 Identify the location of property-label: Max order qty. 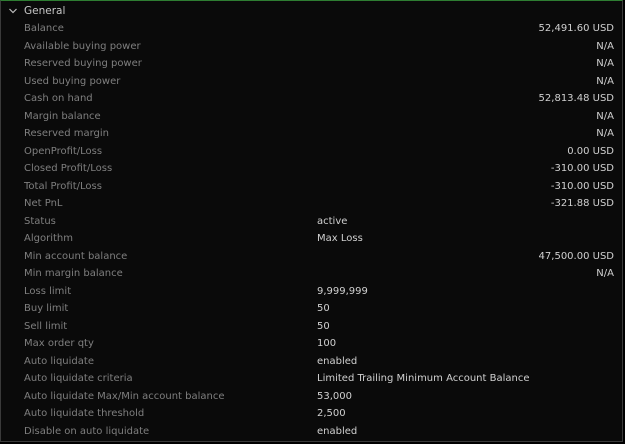
(59, 343).